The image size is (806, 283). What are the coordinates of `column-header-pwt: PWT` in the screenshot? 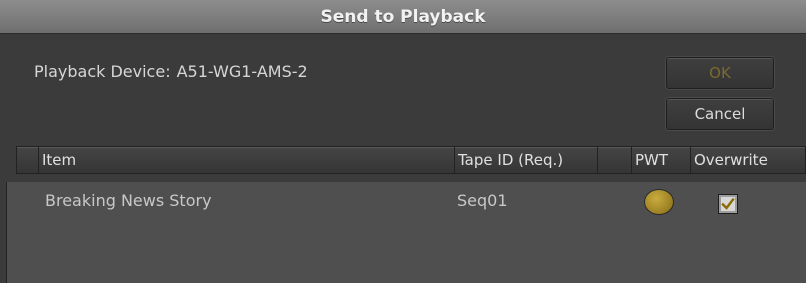 It's located at (660, 160).